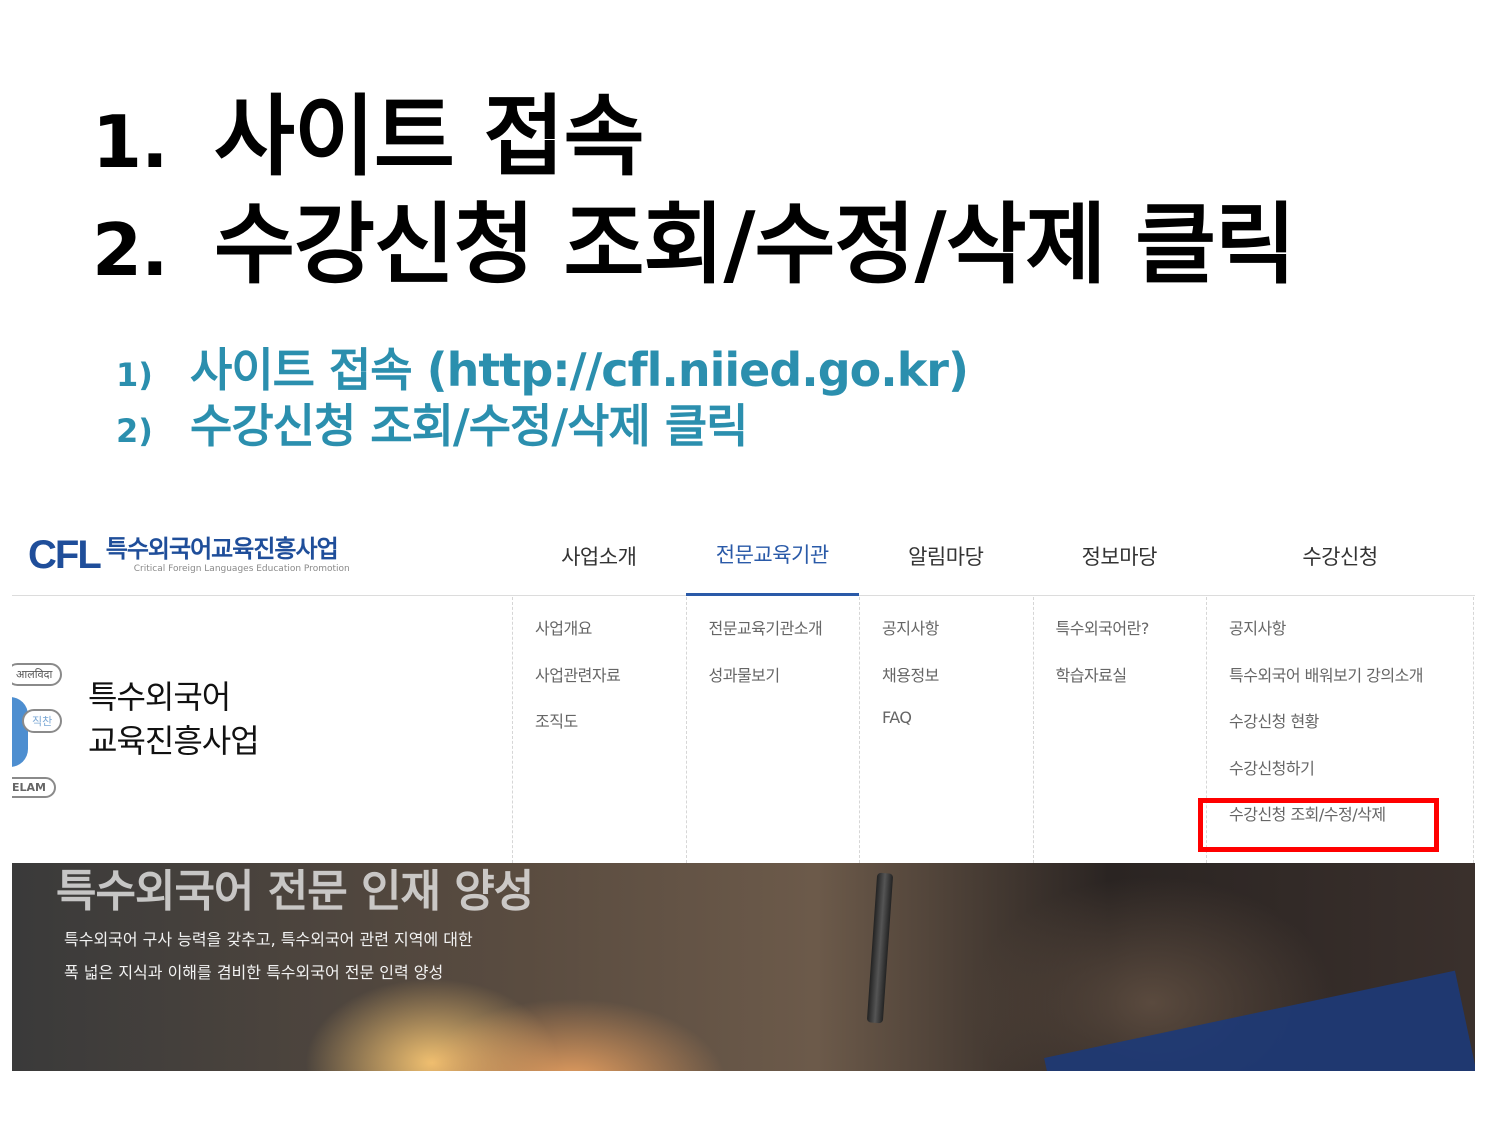  I want to click on submenu-notices: 공지사항 채용정보 FAQ, so click(946, 730).